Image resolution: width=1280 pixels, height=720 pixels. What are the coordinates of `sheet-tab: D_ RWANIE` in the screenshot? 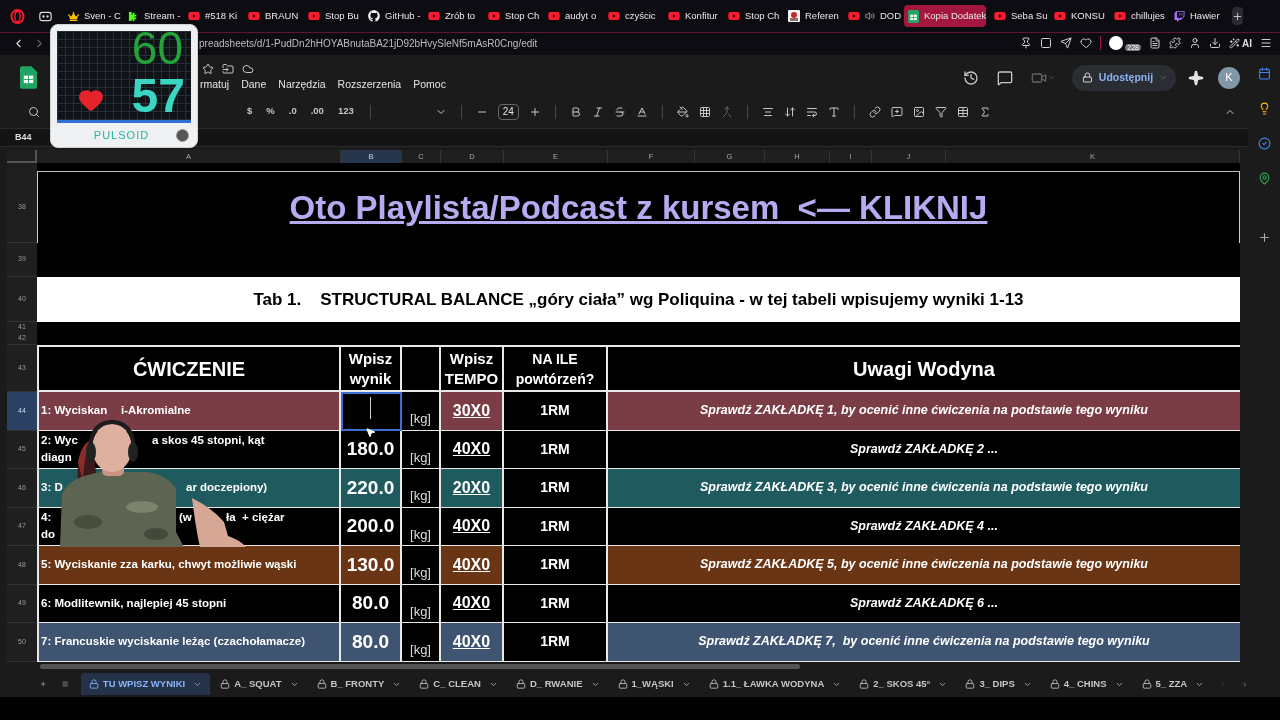 It's located at (557, 684).